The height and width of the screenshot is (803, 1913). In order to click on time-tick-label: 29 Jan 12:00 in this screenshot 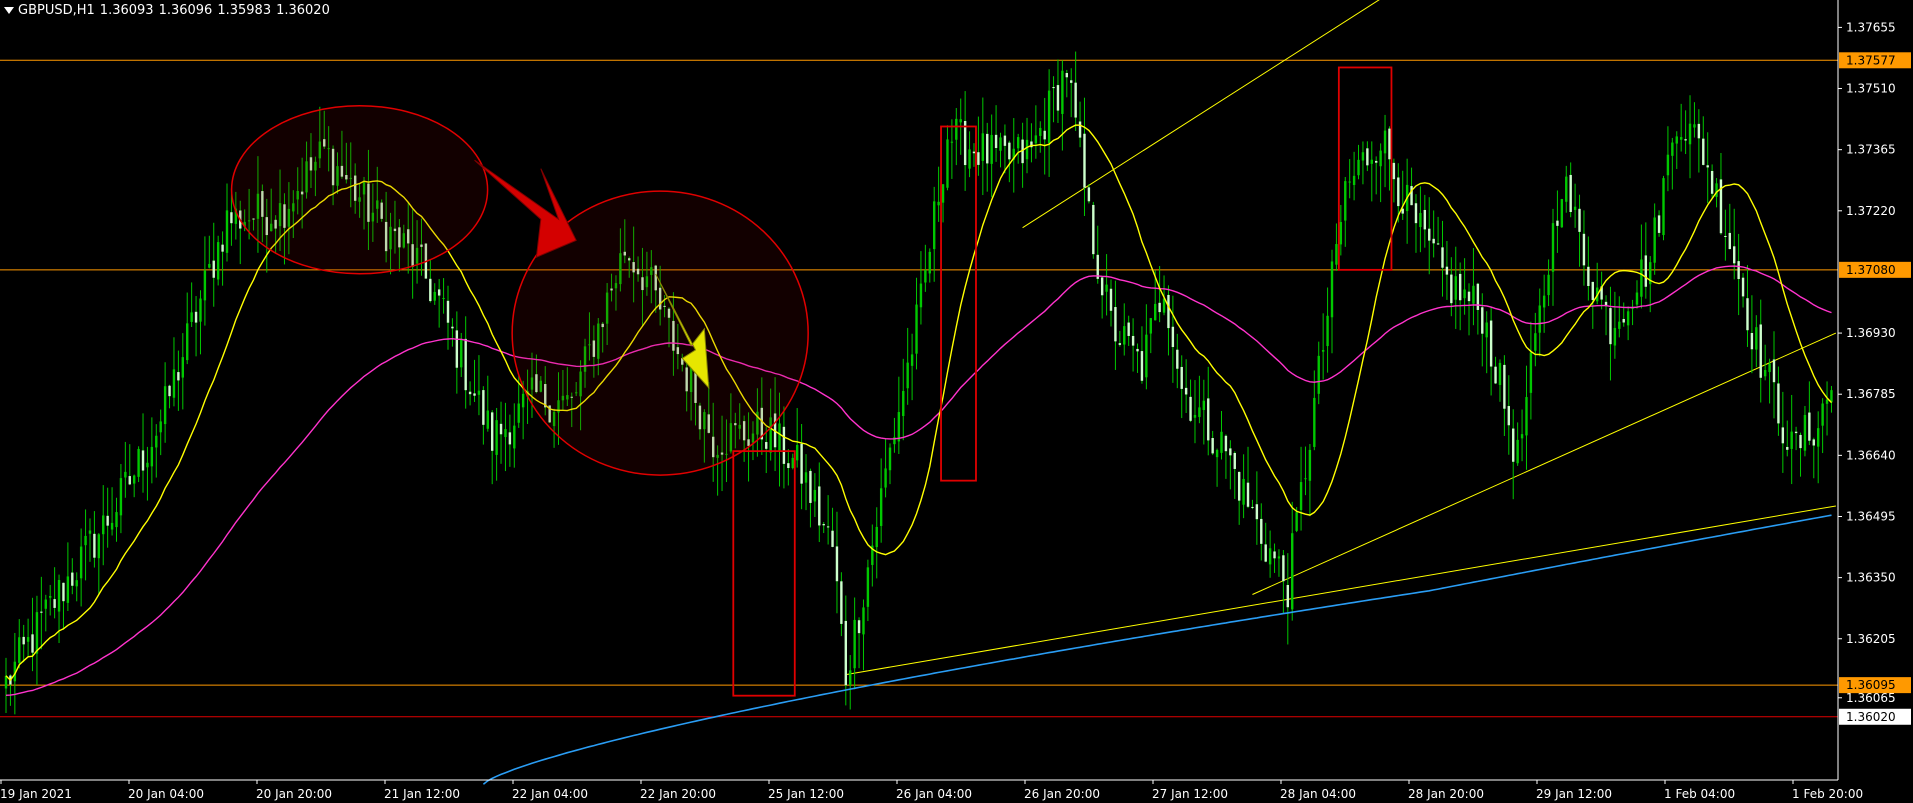, I will do `click(1574, 794)`.